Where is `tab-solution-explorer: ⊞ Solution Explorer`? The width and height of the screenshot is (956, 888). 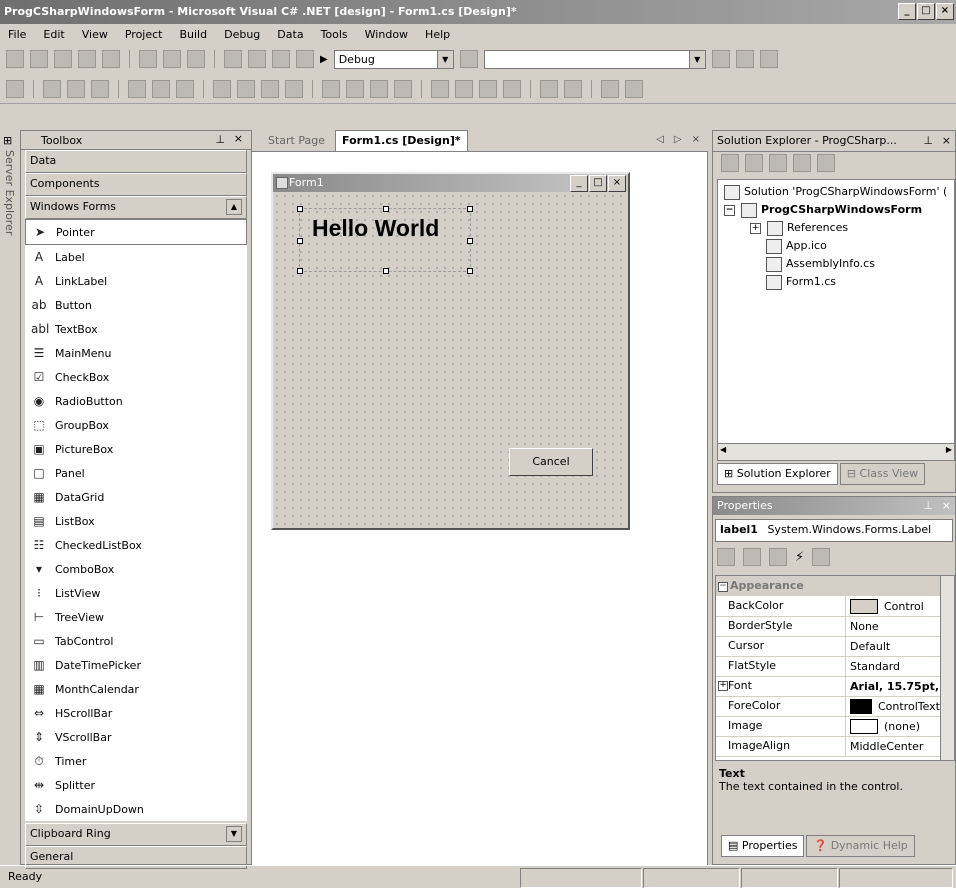 tab-solution-explorer: ⊞ Solution Explorer is located at coordinates (777, 474).